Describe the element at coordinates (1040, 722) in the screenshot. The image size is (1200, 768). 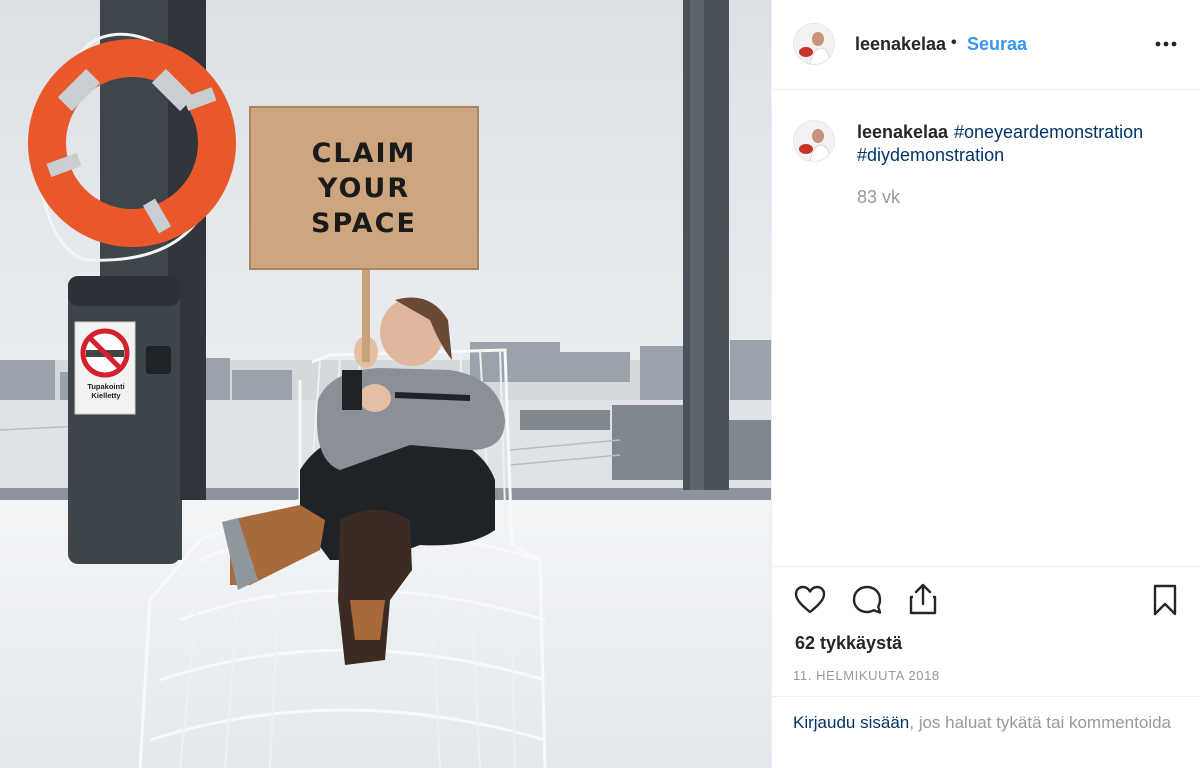
I see `login-prompt-text: , jos haluat tykätä tai kommentoida` at that location.